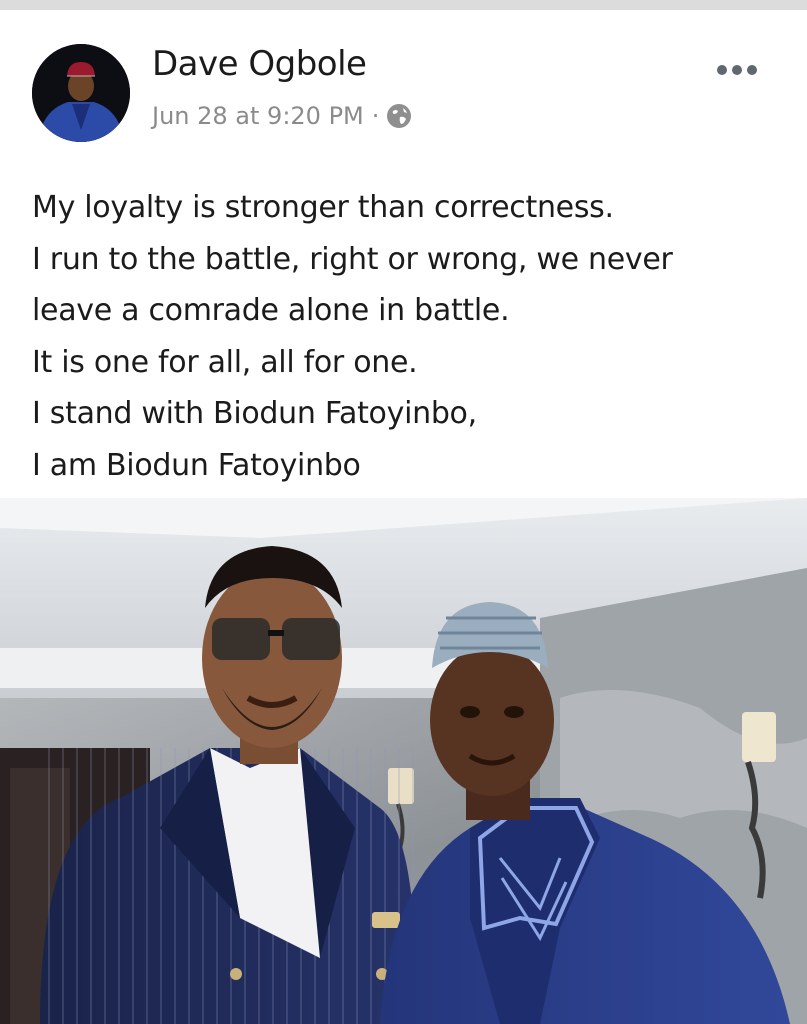 The image size is (807, 1024). Describe the element at coordinates (81, 93) in the screenshot. I see `author-avatar` at that location.